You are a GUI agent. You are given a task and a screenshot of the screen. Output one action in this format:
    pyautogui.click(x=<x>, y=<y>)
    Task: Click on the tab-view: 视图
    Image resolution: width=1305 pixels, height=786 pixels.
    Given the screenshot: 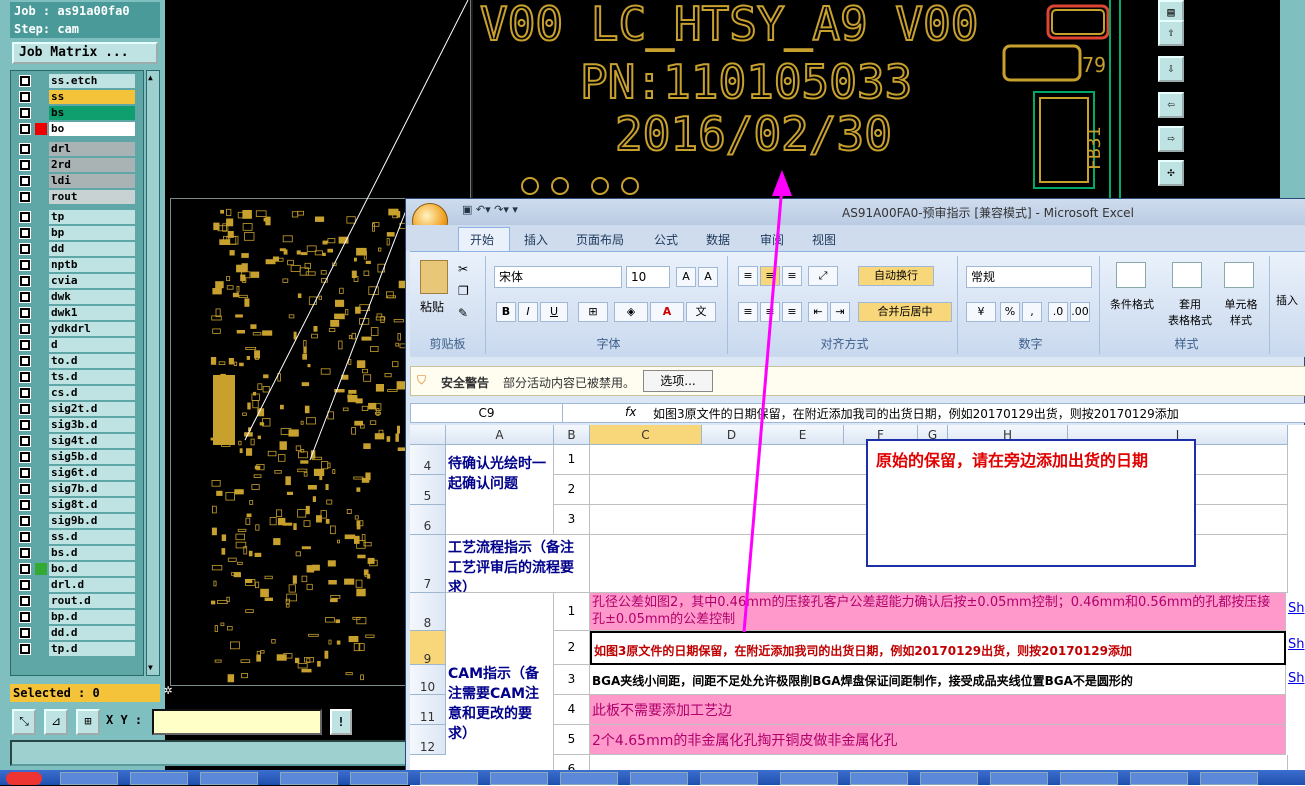 What is the action you would take?
    pyautogui.click(x=824, y=239)
    